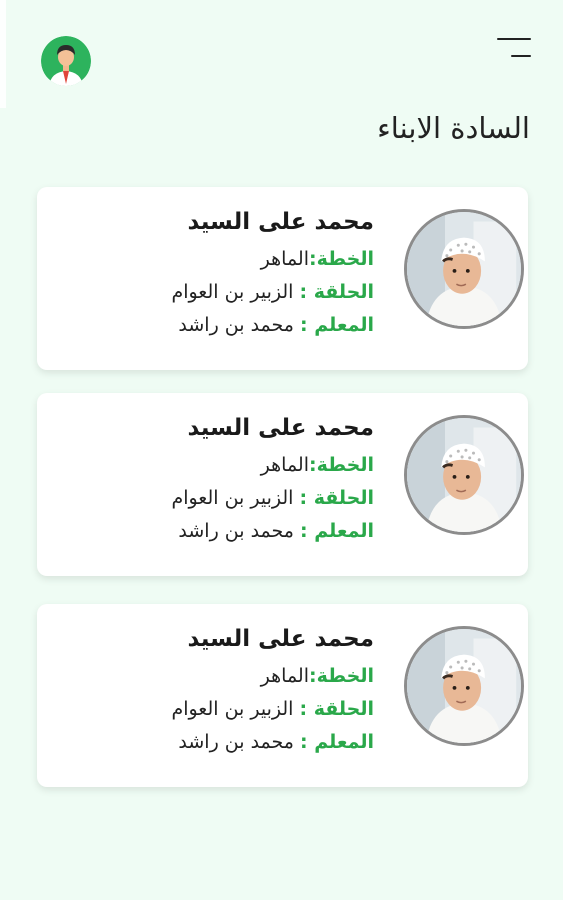 The width and height of the screenshot is (563, 900). I want to click on page-title: السادة الابناء, so click(453, 128).